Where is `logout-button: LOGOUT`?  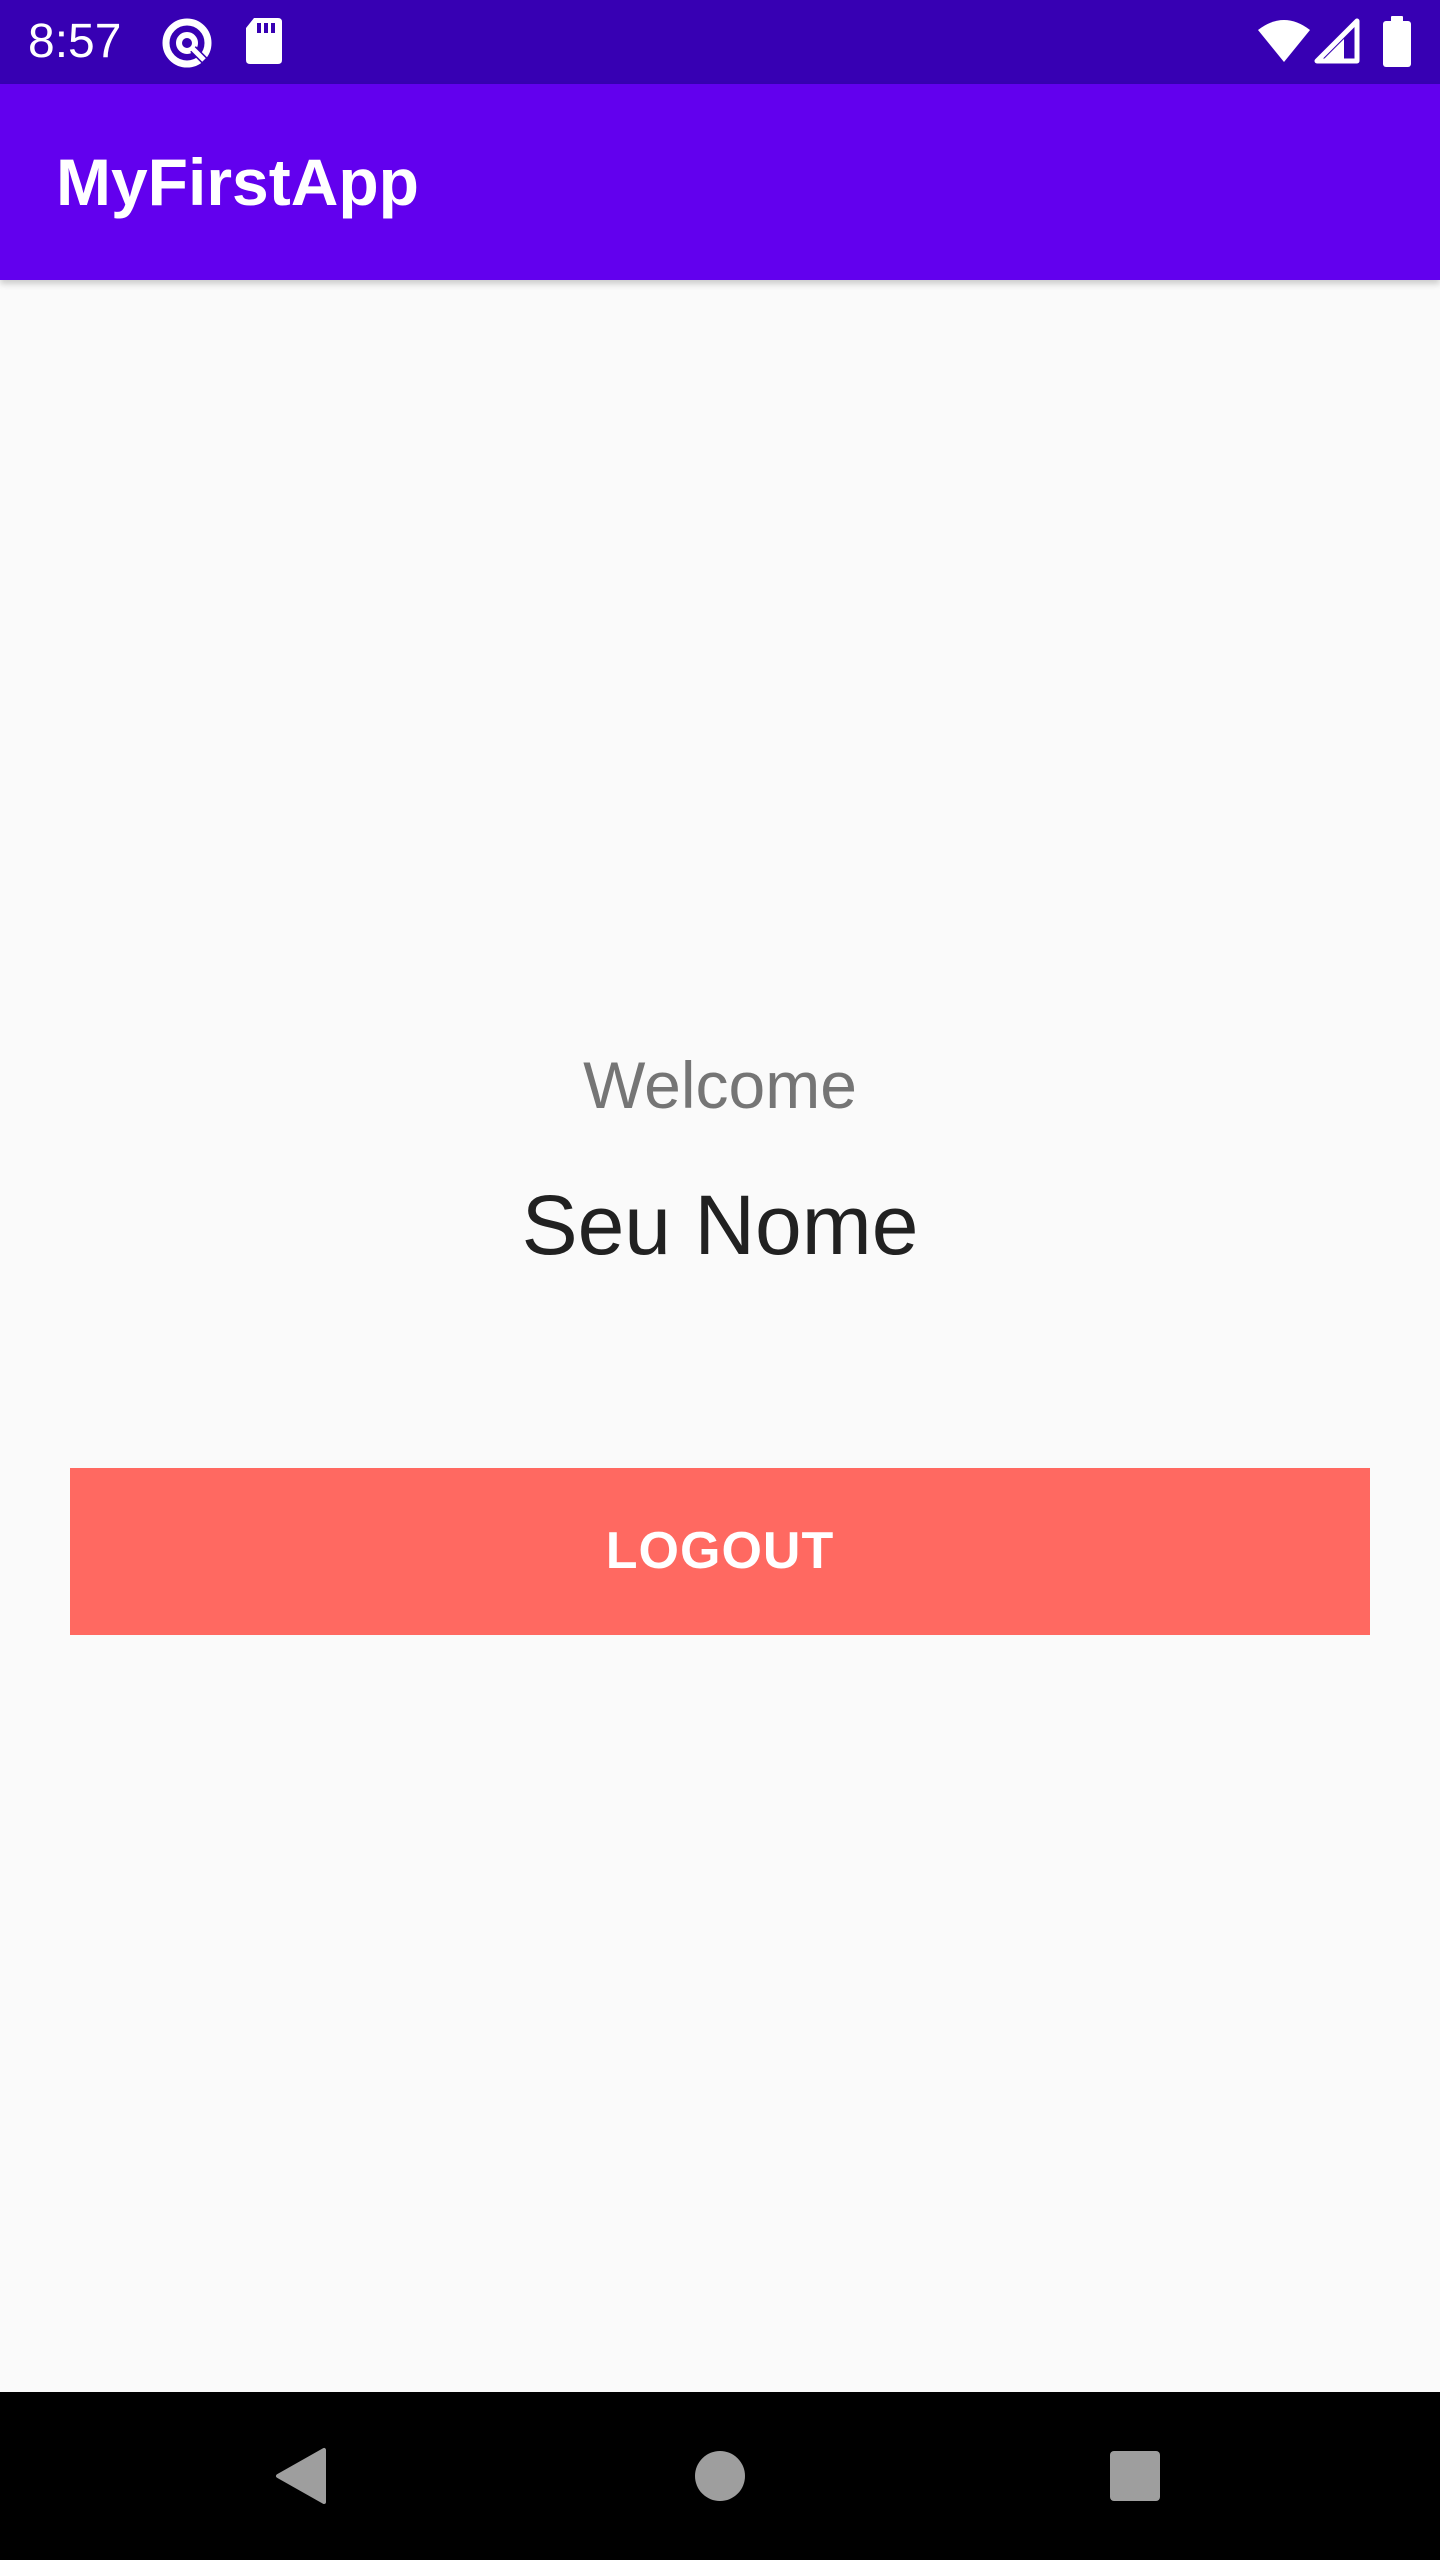 logout-button: LOGOUT is located at coordinates (720, 1551).